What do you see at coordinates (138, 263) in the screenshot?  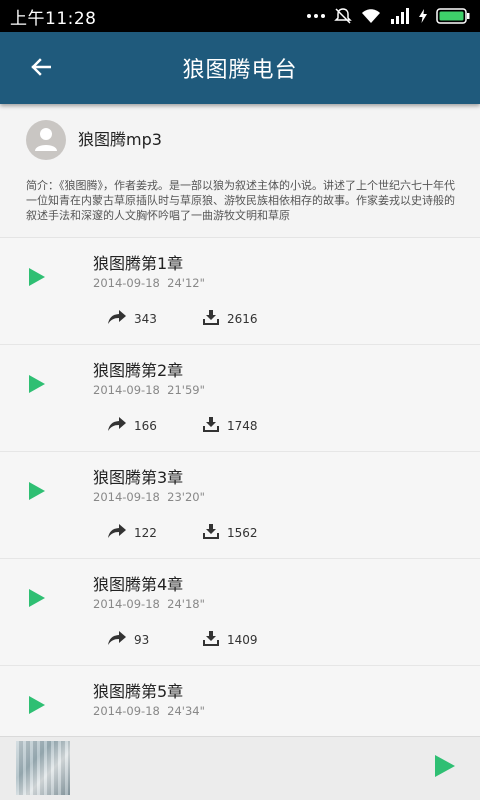 I see `episode-title: 狼图腾第1章` at bounding box center [138, 263].